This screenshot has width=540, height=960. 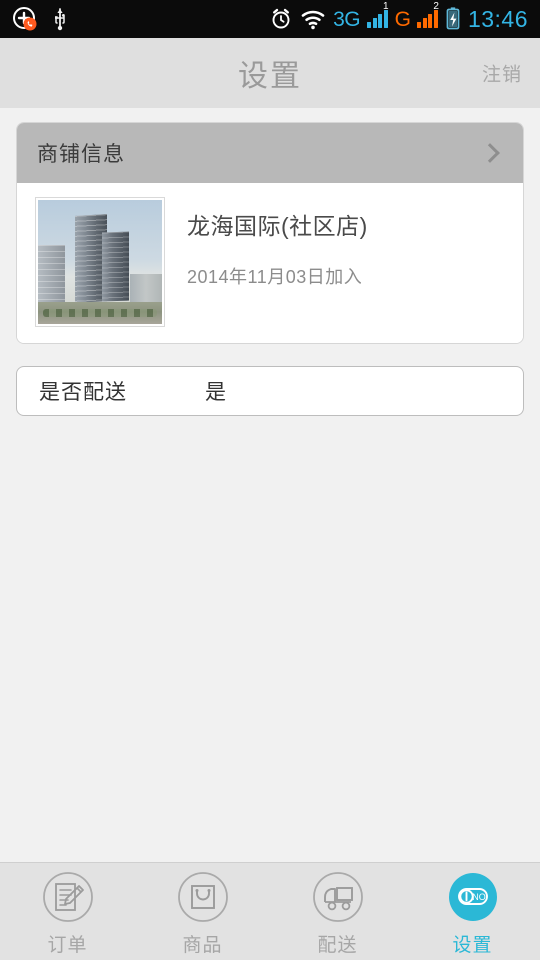 What do you see at coordinates (270, 153) in the screenshot?
I see `shop-info-header: 商铺信息` at bounding box center [270, 153].